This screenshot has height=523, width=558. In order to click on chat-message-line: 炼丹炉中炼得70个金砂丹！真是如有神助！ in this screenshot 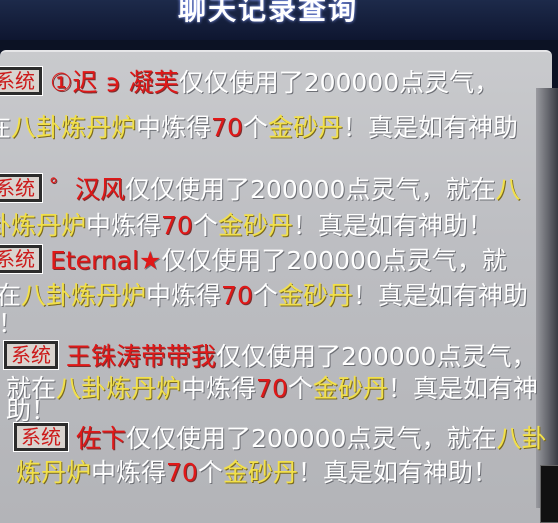, I will do `click(287, 472)`.